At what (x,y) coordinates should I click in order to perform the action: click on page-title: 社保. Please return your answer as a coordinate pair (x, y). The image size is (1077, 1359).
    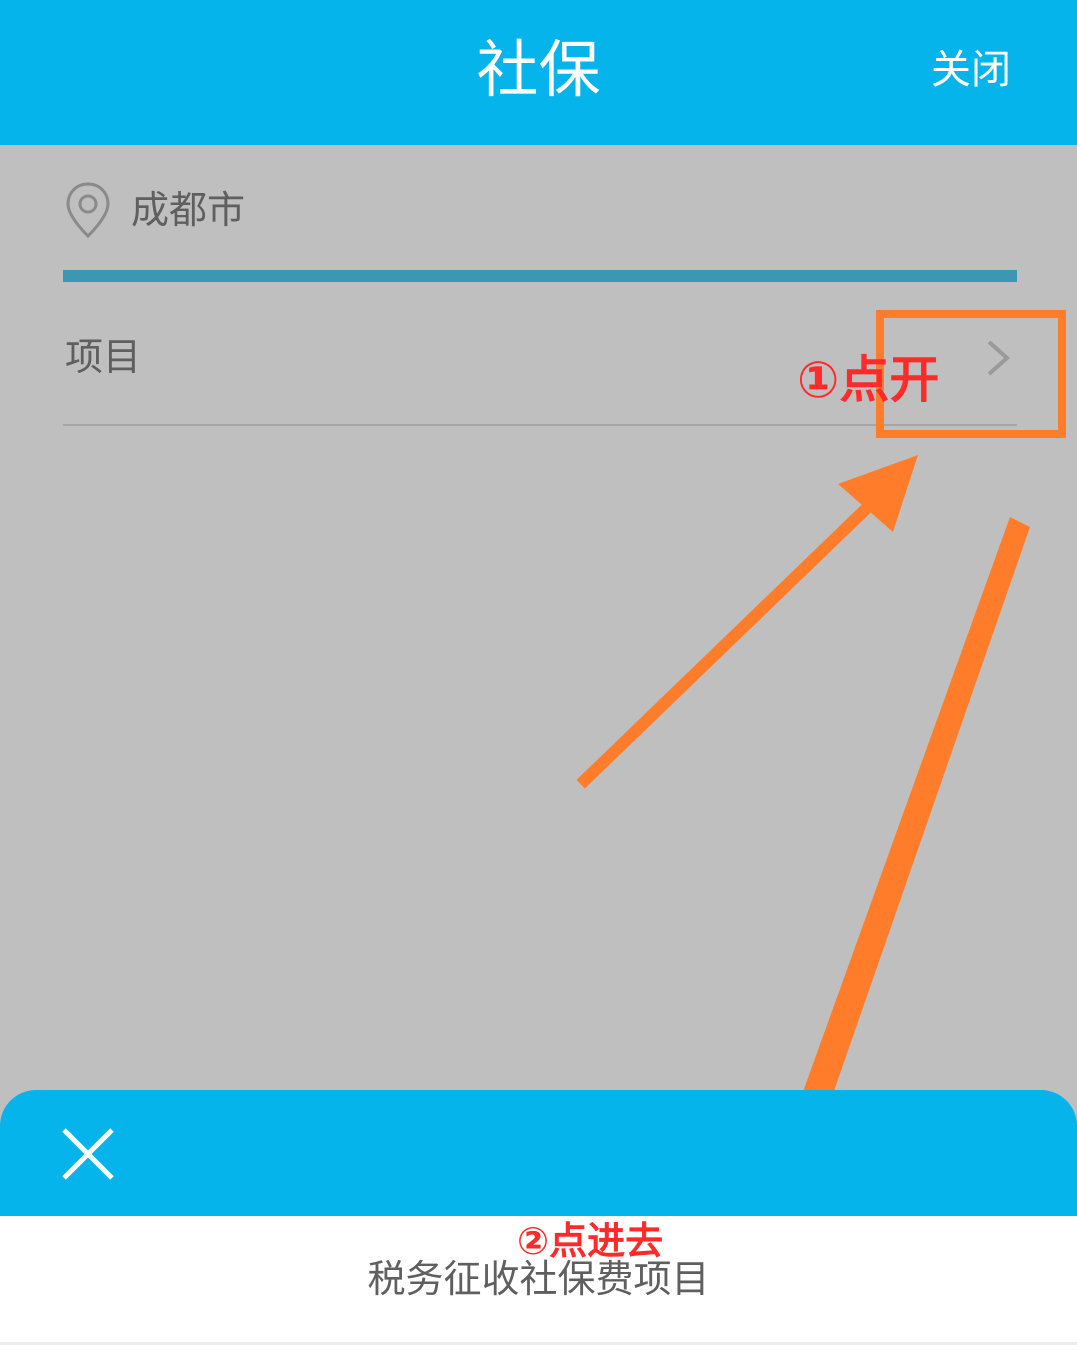
    Looking at the image, I should click on (538, 69).